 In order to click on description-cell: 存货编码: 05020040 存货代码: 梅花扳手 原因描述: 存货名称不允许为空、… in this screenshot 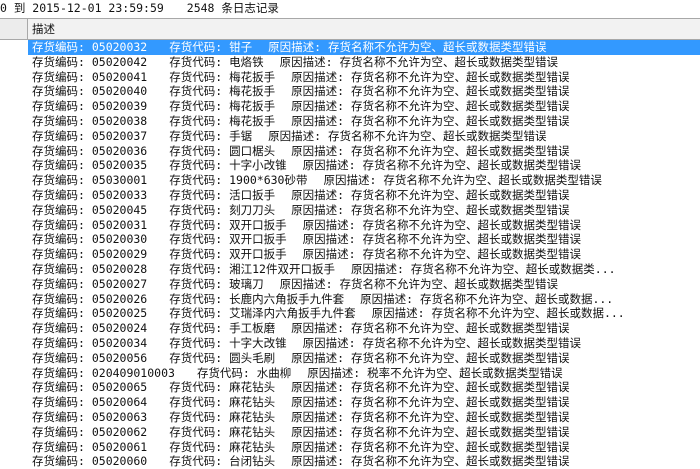, I will do `click(364, 91)`.